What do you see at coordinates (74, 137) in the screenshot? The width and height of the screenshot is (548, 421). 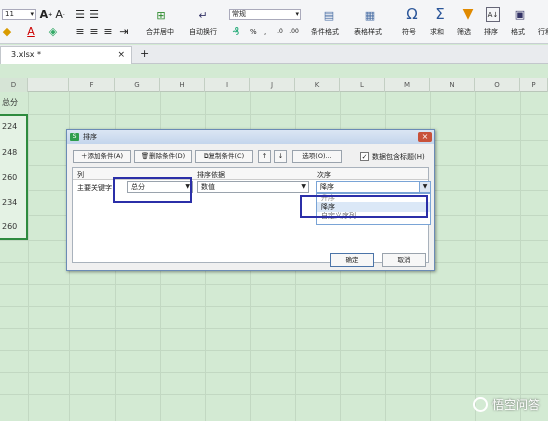 I see `app-logo-icon: S` at bounding box center [74, 137].